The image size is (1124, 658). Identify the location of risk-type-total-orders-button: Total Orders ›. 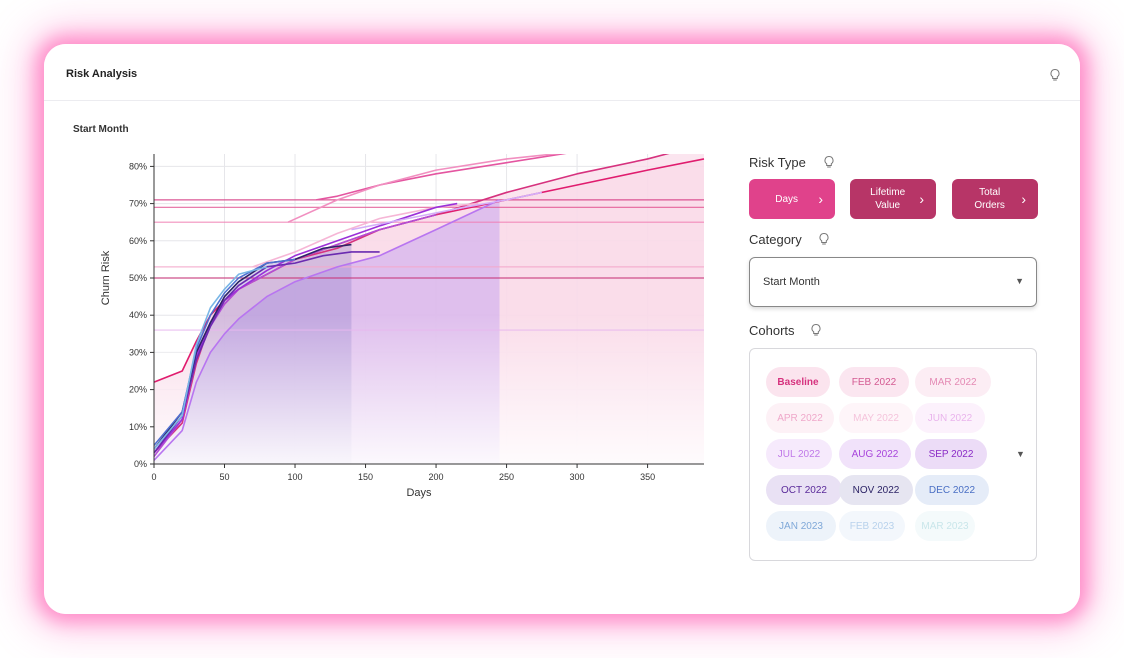
(995, 199).